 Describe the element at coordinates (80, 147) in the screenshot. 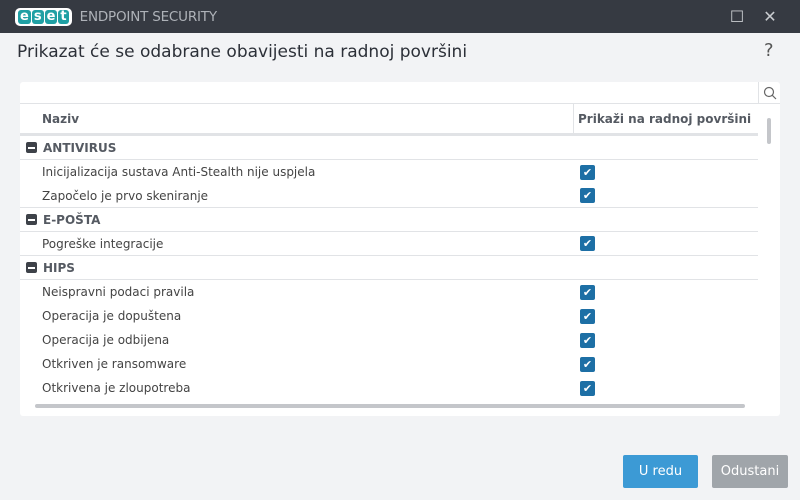

I see `group-label: ANTIVIRUS` at that location.